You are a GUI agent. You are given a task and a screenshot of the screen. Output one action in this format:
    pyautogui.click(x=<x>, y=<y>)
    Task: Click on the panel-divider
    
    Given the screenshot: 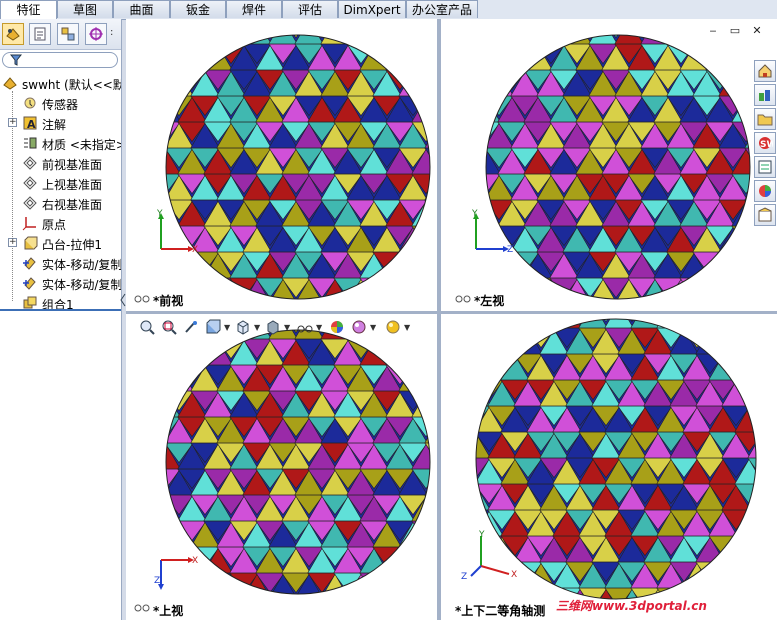 What is the action you would take?
    pyautogui.click(x=60, y=310)
    